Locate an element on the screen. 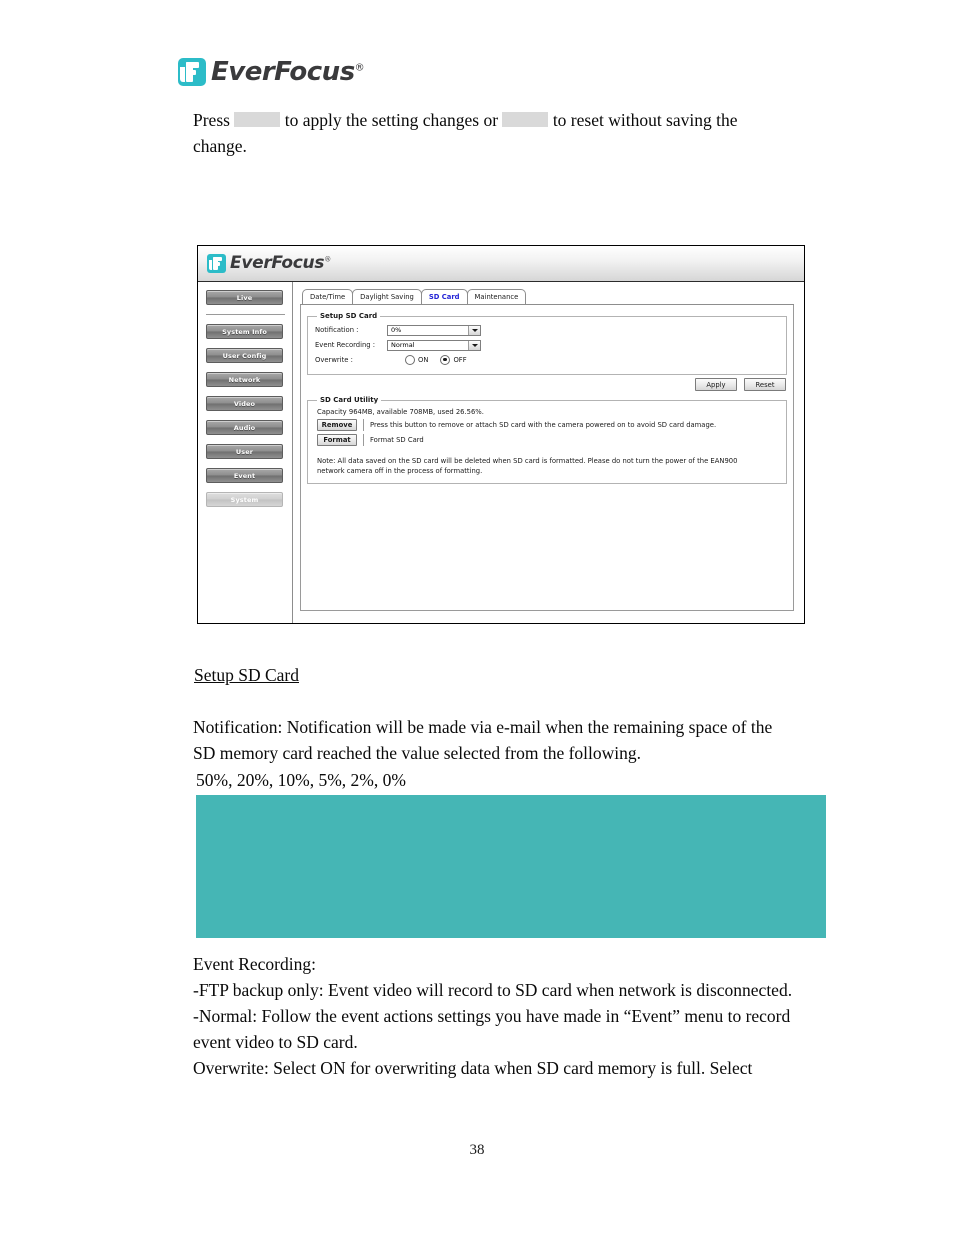 This screenshot has height=1235, width=954. redacted-apply-button-token is located at coordinates (257, 119).